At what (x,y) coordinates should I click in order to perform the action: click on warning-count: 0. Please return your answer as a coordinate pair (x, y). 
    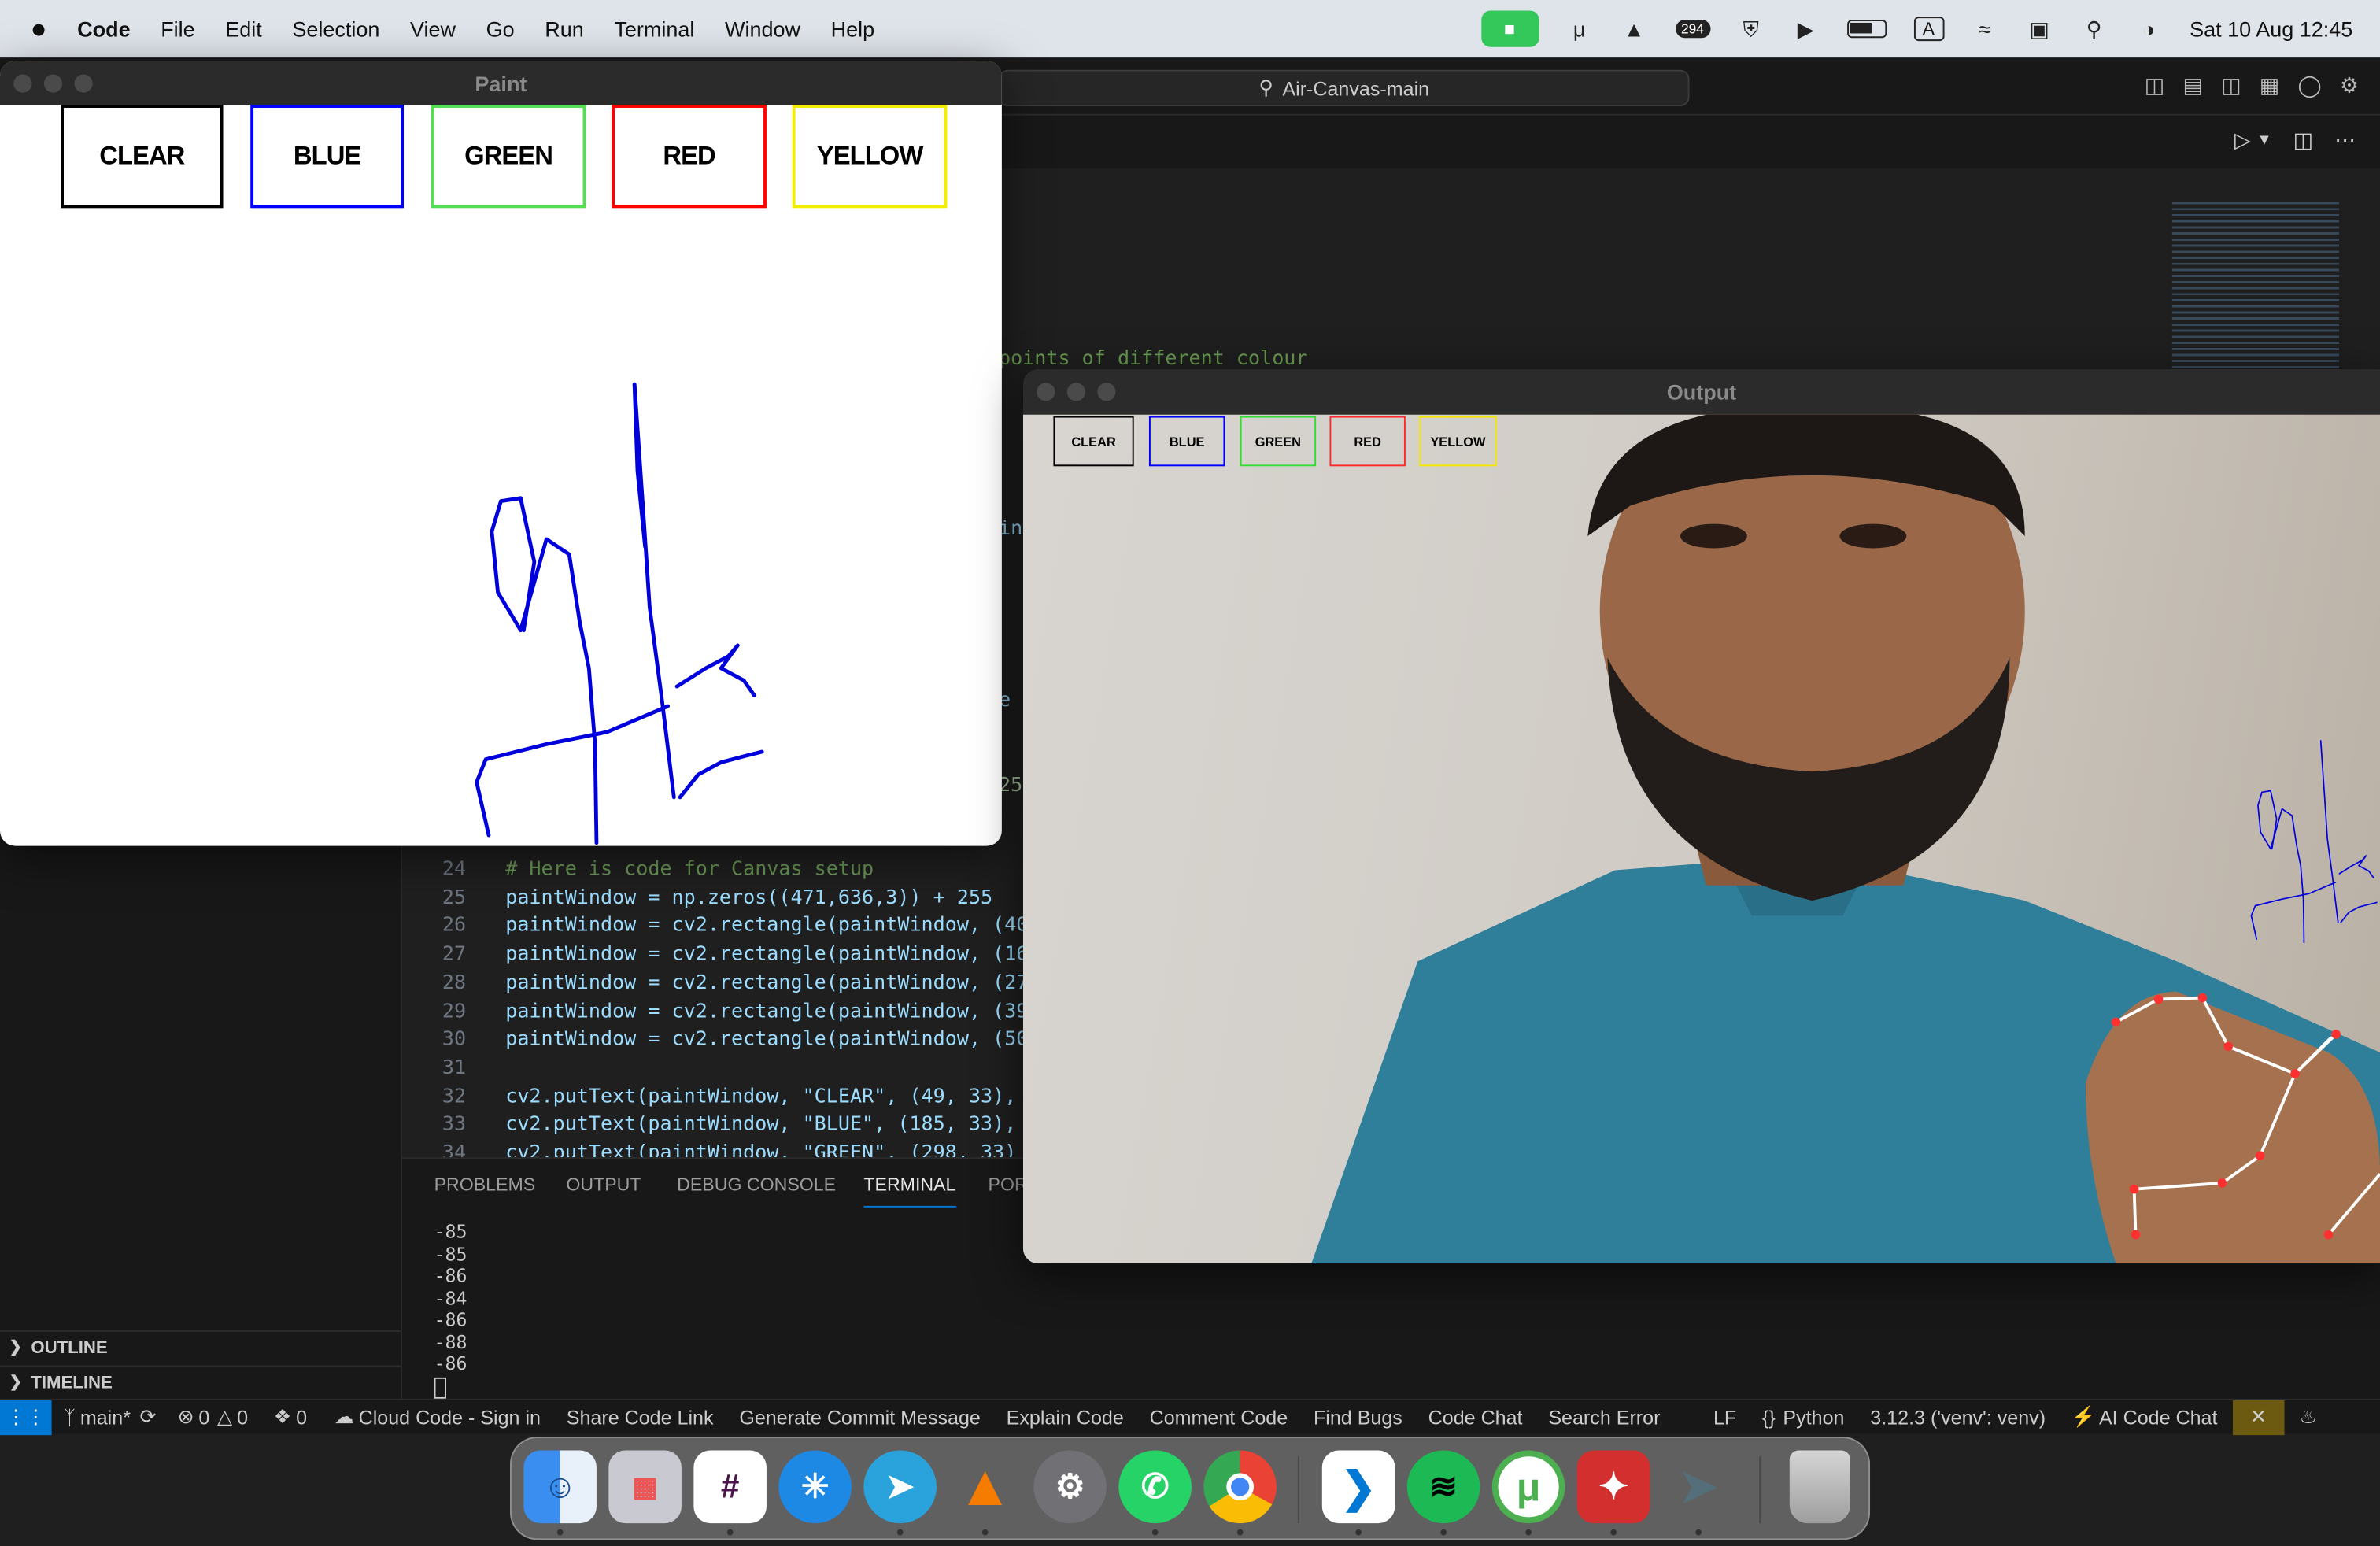
    Looking at the image, I should click on (243, 1417).